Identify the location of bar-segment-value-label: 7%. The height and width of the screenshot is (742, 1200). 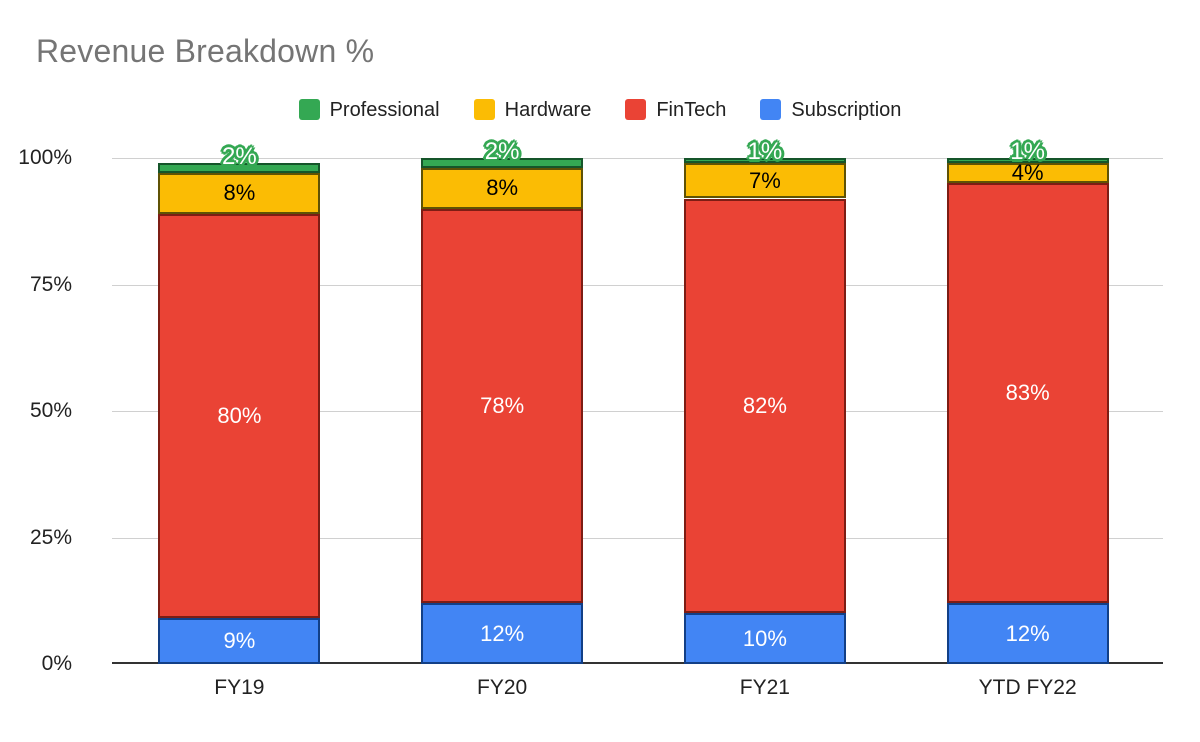
(764, 180).